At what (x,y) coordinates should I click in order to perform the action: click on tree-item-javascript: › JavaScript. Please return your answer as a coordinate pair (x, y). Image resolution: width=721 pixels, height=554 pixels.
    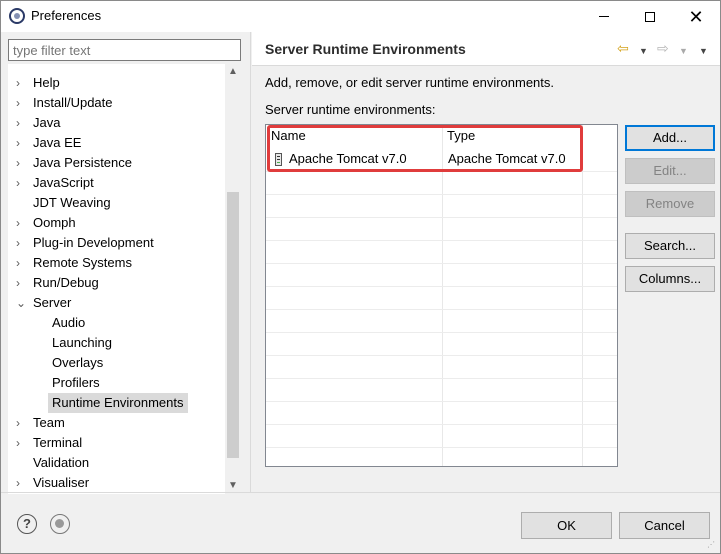
    Looking at the image, I should click on (116, 183).